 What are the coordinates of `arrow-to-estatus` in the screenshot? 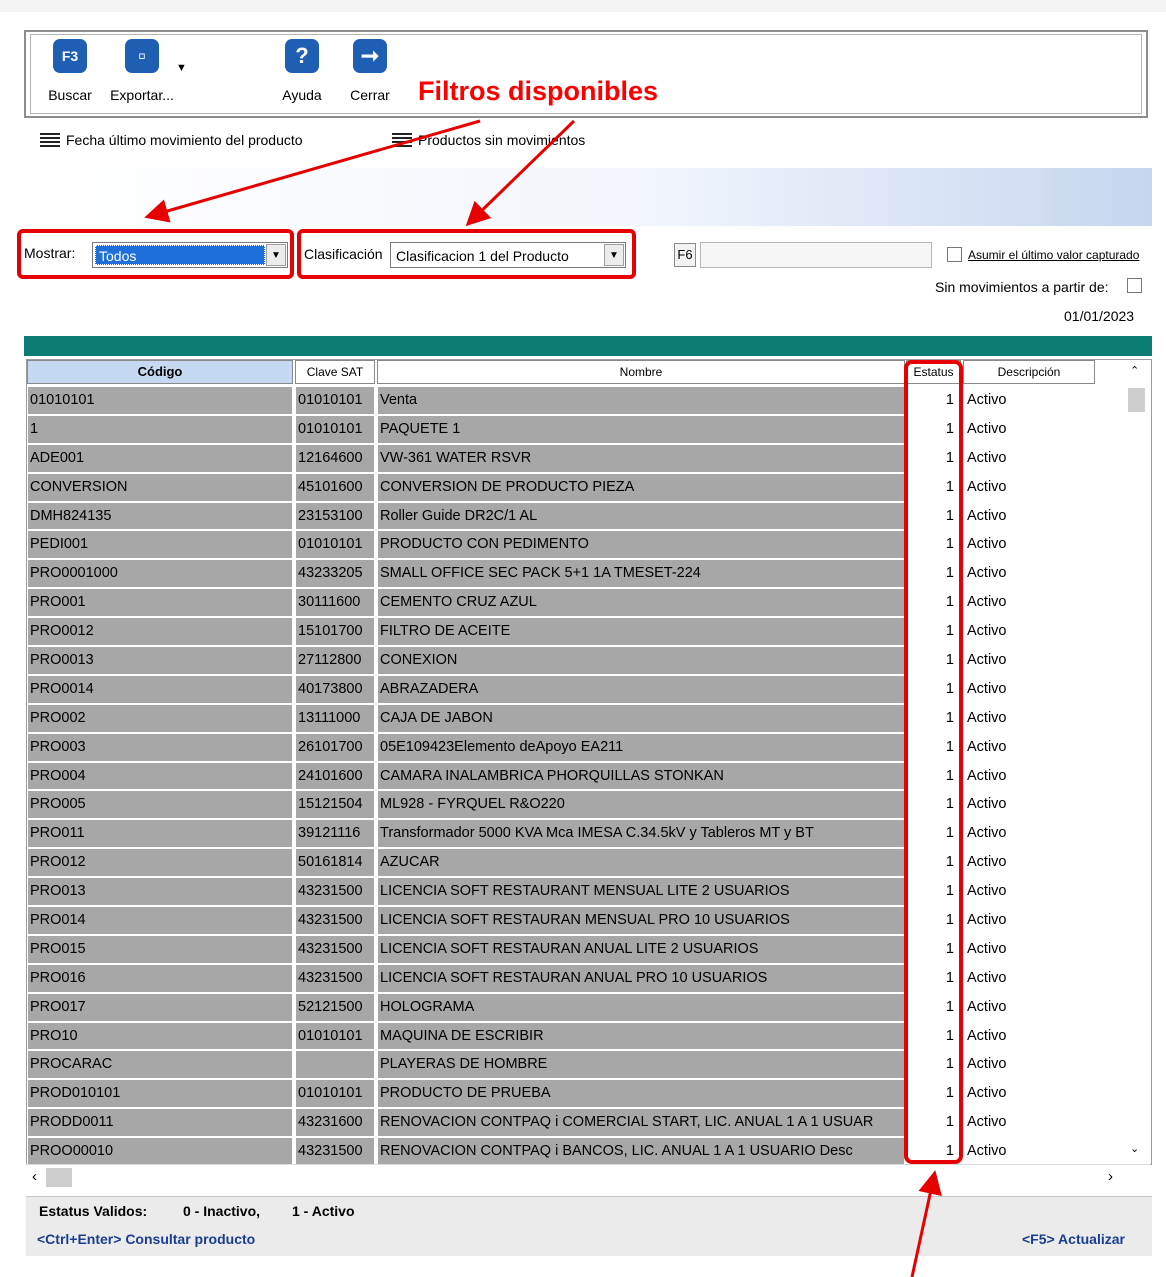 It's located at (926, 1223).